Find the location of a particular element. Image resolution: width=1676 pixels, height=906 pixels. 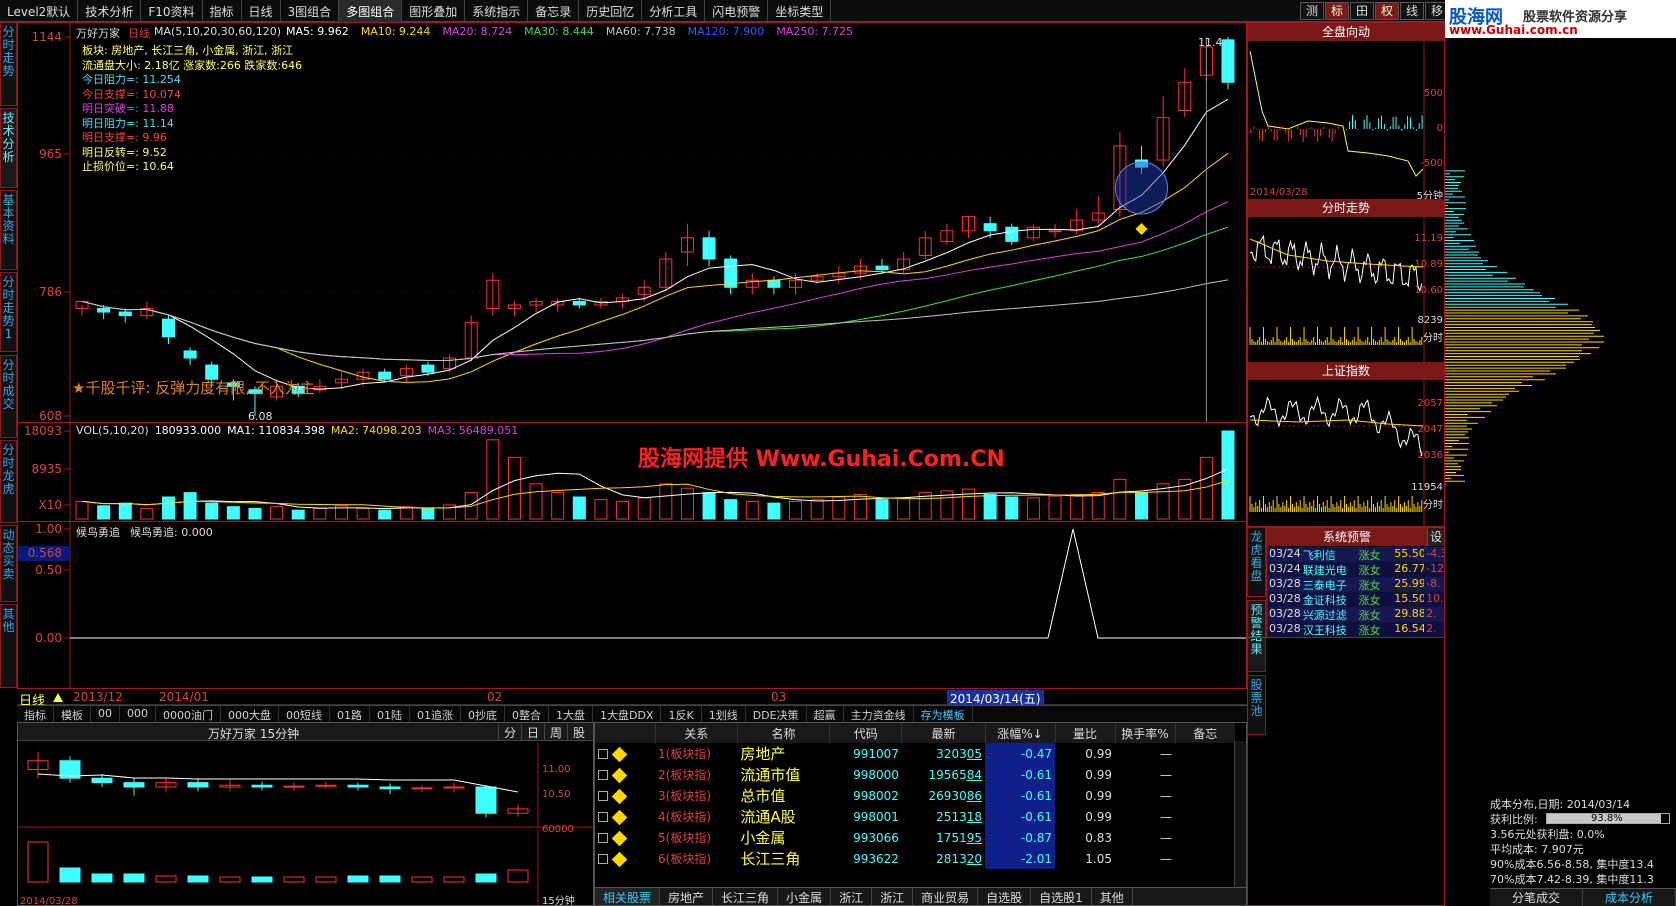

table-row: 6(板块指) 长江三角 993622 281320 -2.01 1.05— is located at coordinates (915, 858).